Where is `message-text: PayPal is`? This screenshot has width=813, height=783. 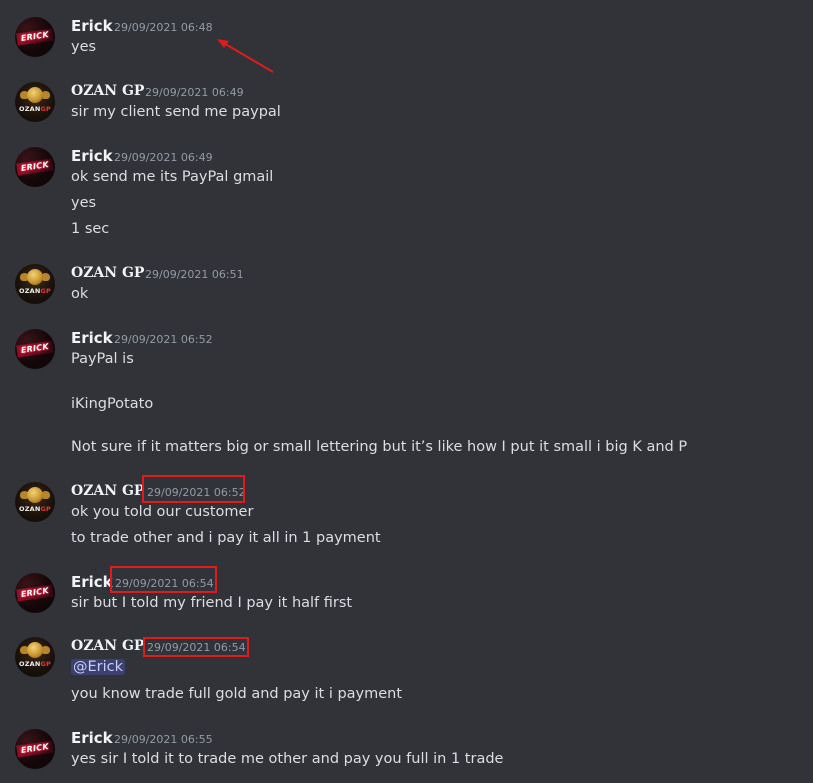
message-text: PayPal is is located at coordinates (102, 359).